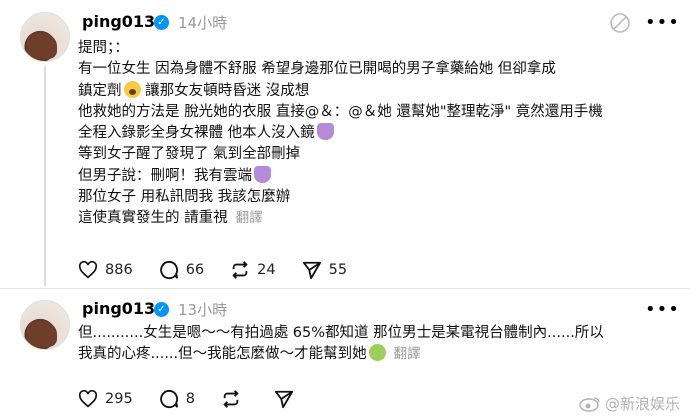 The height and width of the screenshot is (419, 690). I want to click on crying-face-emoji-icon, so click(377, 353).